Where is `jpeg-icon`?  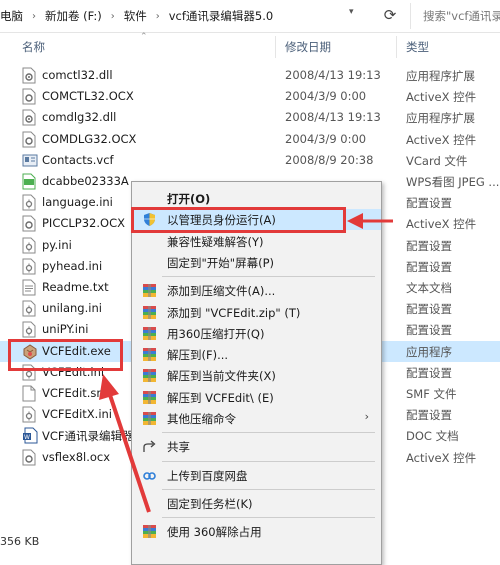 jpeg-icon is located at coordinates (29, 181).